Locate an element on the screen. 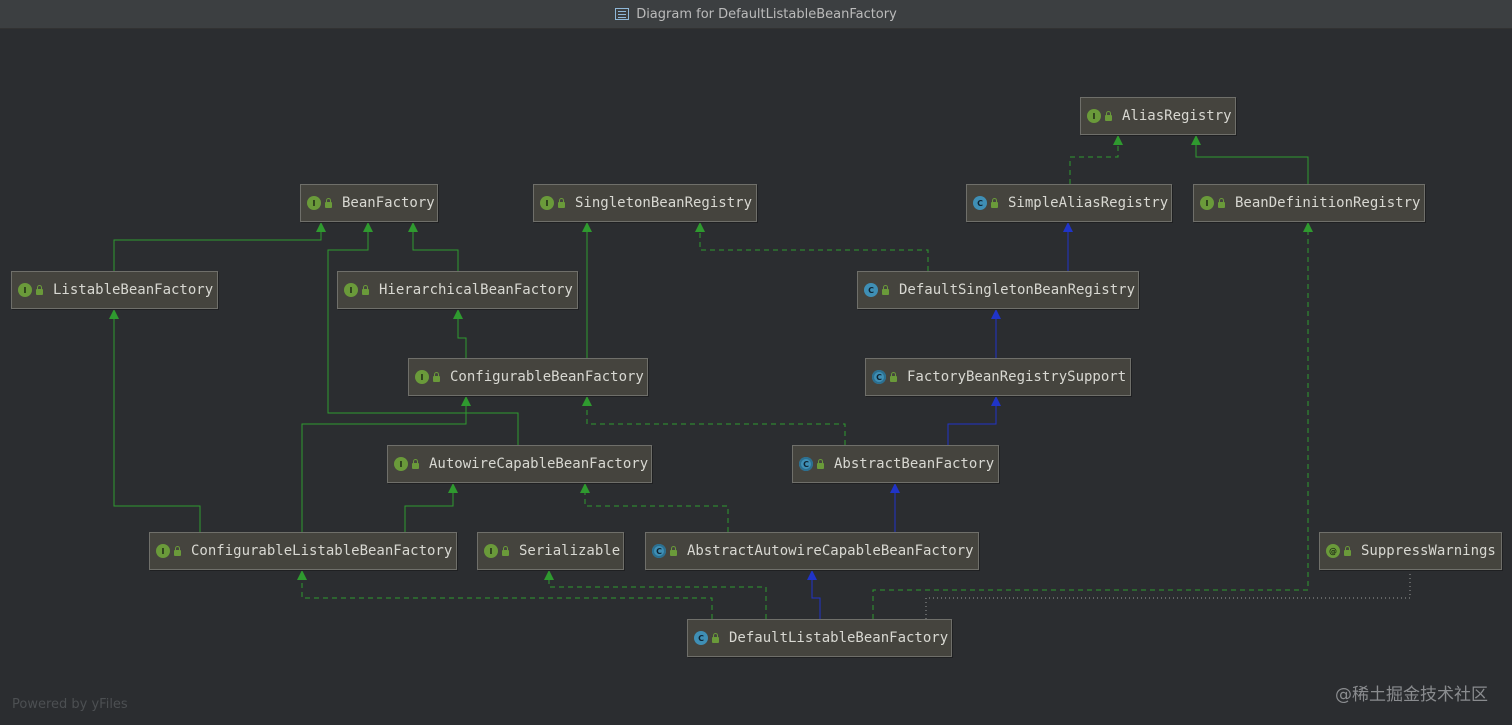 This screenshot has height=725, width=1512. node-abstract-bean-factory: C AbstractBeanFactory is located at coordinates (895, 464).